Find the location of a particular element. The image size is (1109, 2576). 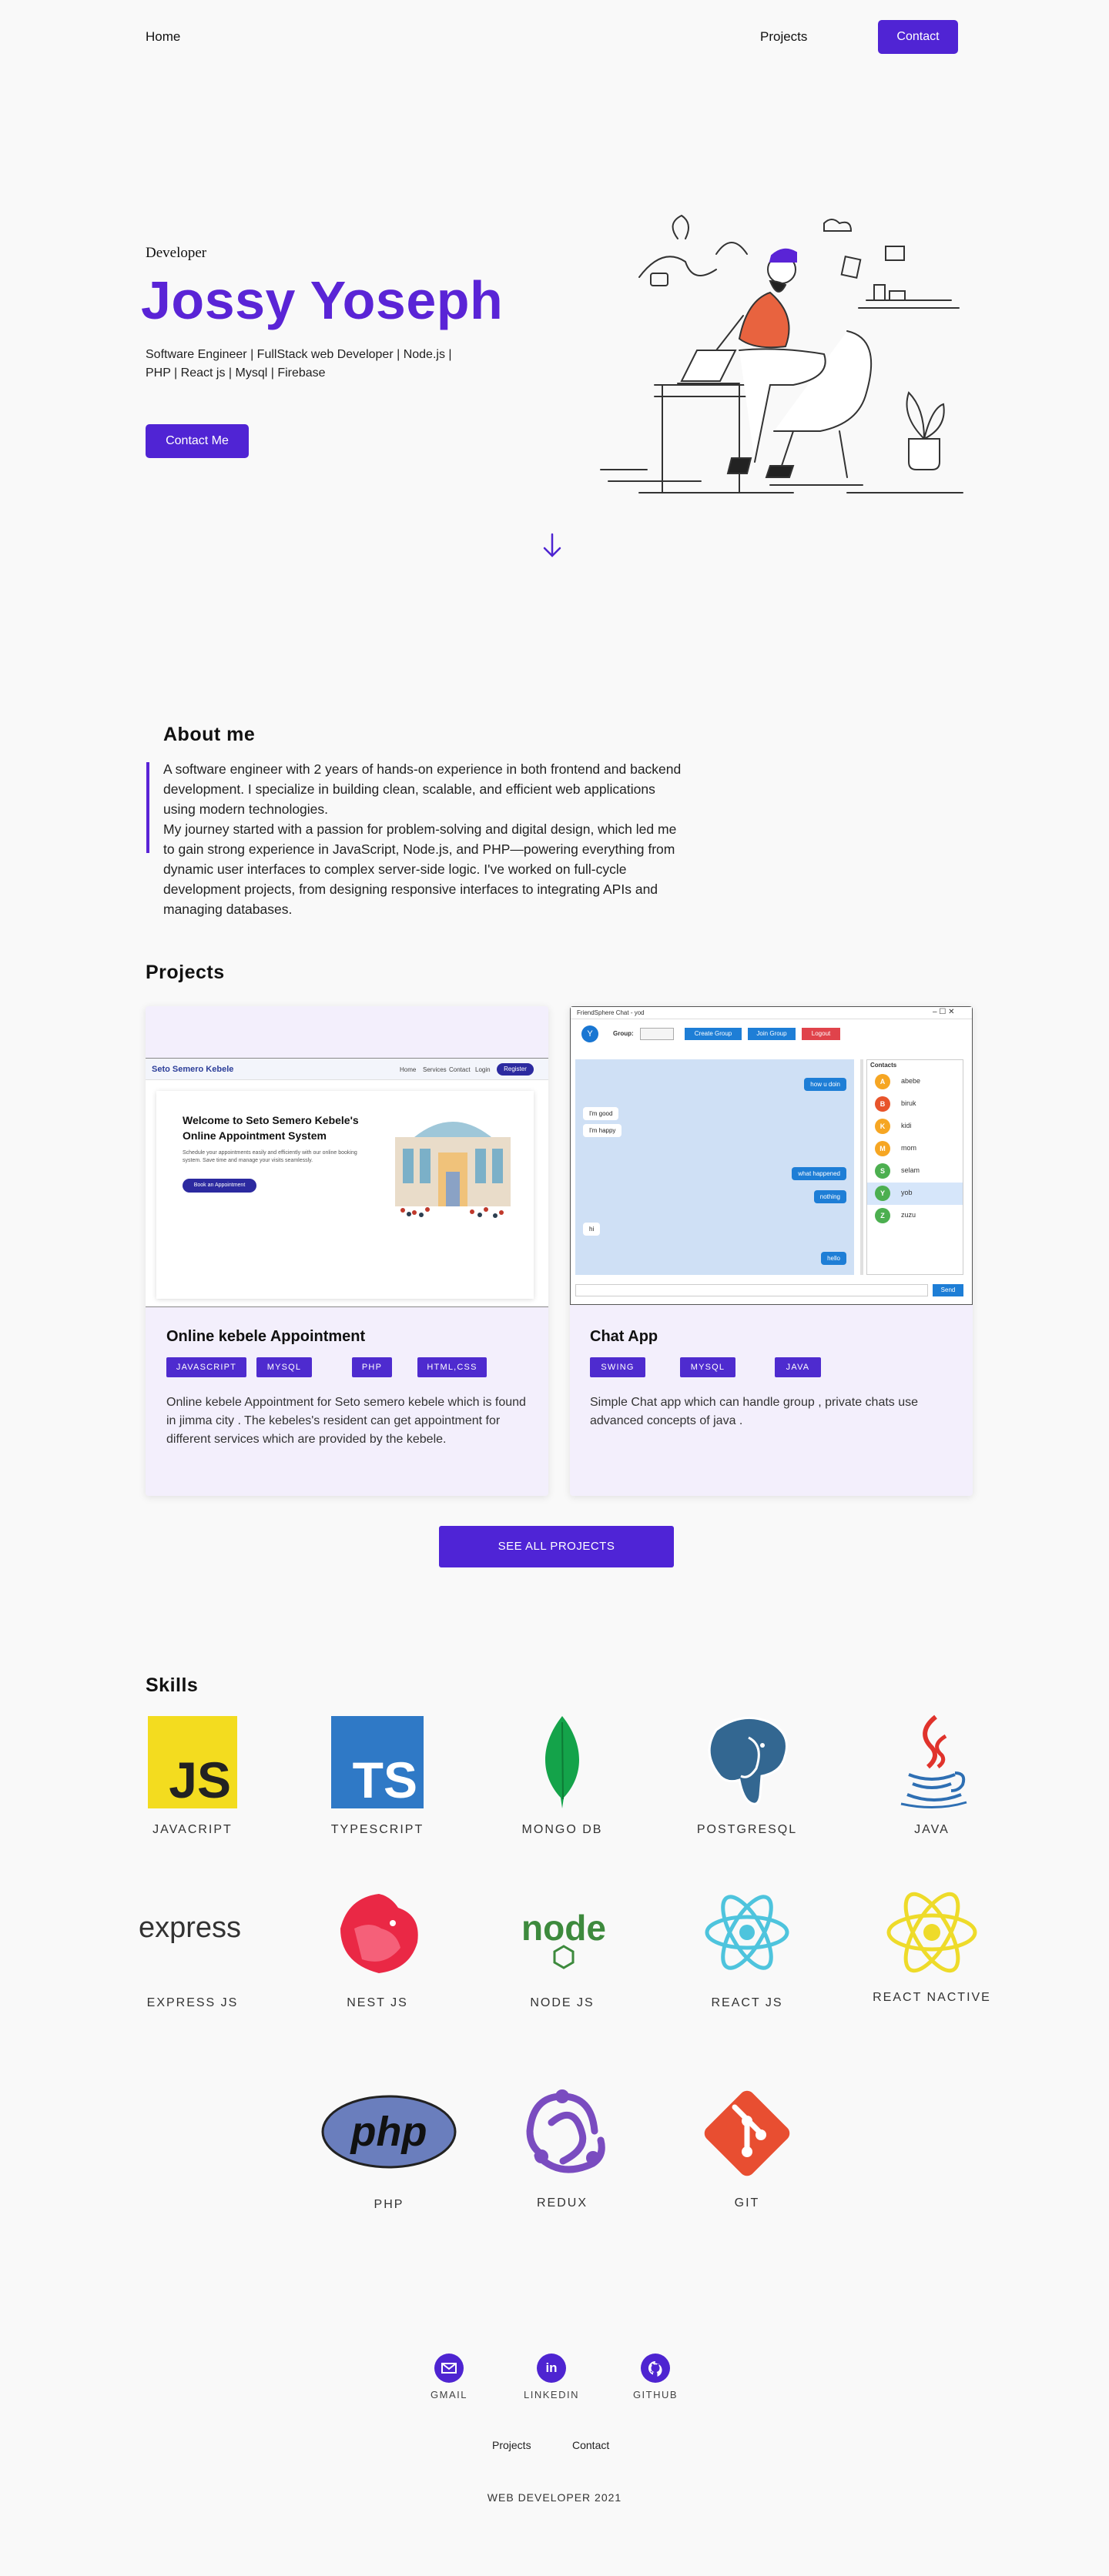

screenshot-button: Logout is located at coordinates (821, 1034).